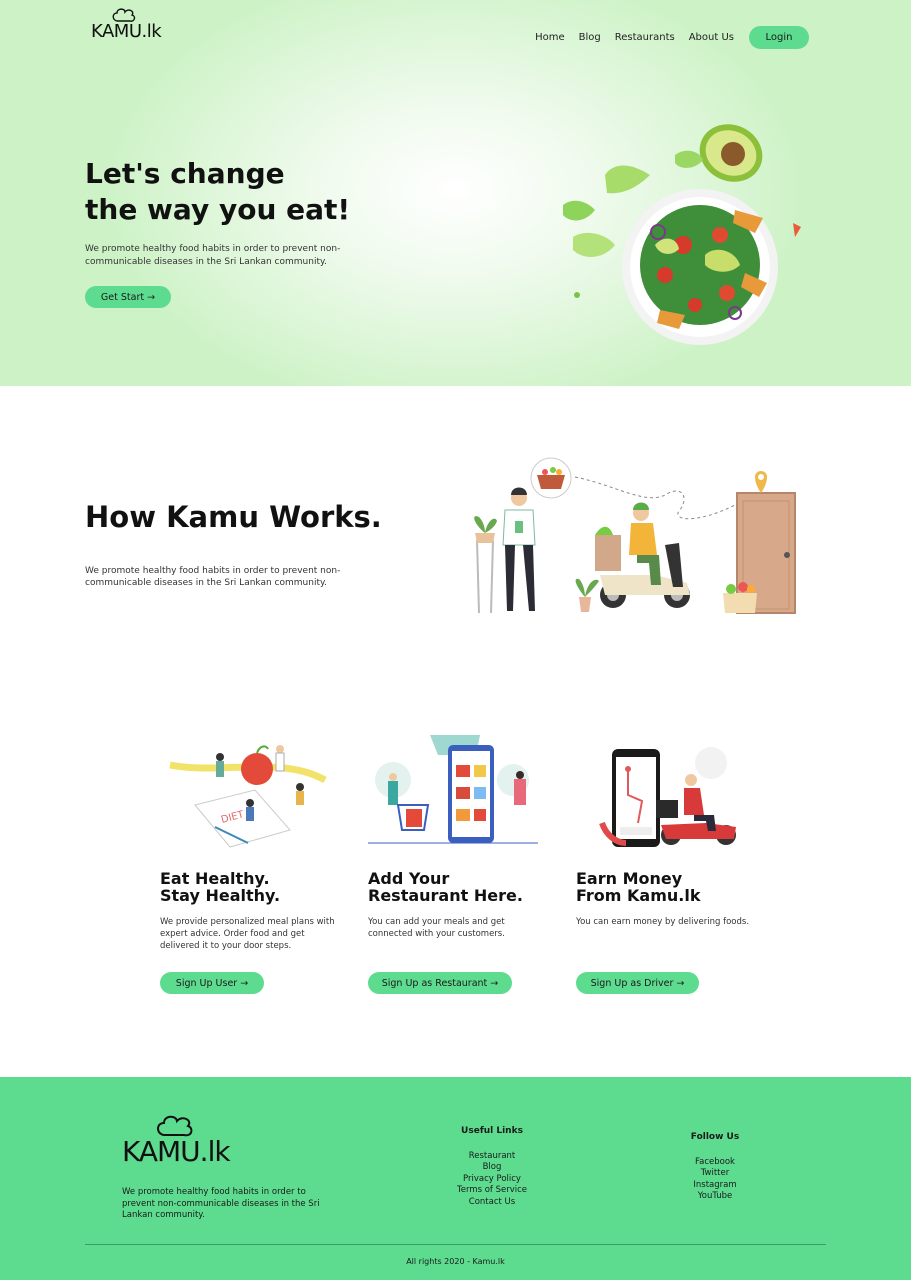 This screenshot has width=911, height=1280. I want to click on healthy-illustration: DIET, so click(248, 796).